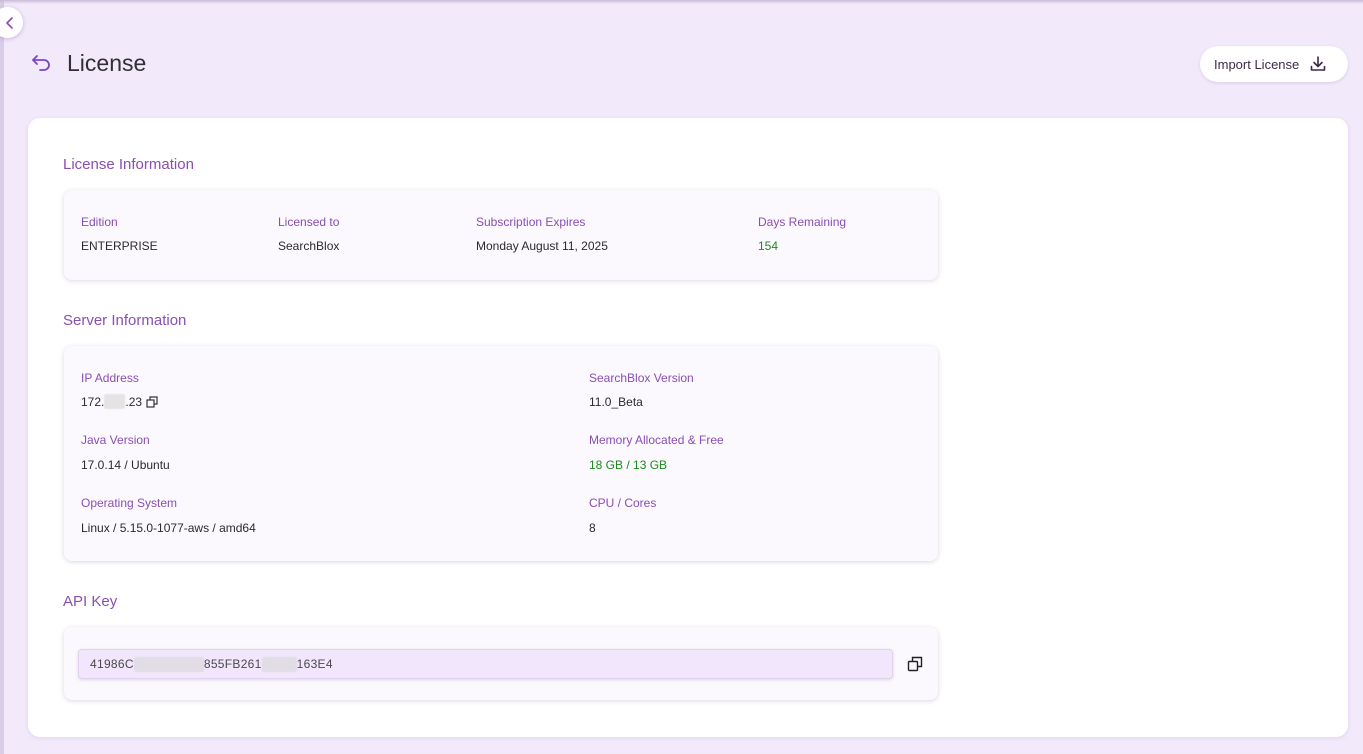  What do you see at coordinates (616, 402) in the screenshot?
I see `searchblox-version-value: 11.0_Beta` at bounding box center [616, 402].